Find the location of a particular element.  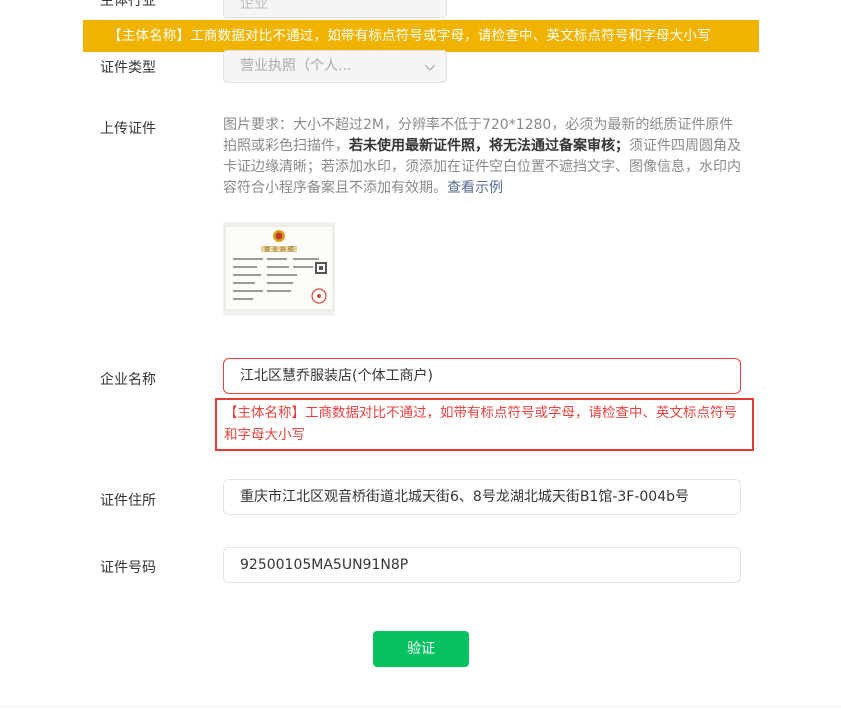

company-name-input: 江北区慧乔服装店(个体工商户) is located at coordinates (482, 376).